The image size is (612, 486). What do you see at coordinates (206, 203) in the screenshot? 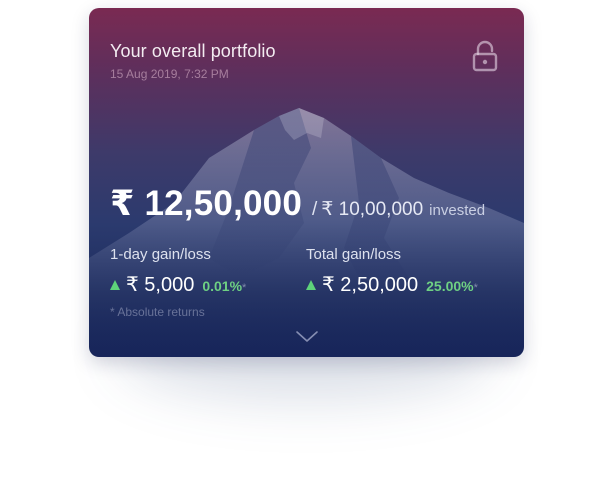
I see `current-value: ₹ 12,50,000` at bounding box center [206, 203].